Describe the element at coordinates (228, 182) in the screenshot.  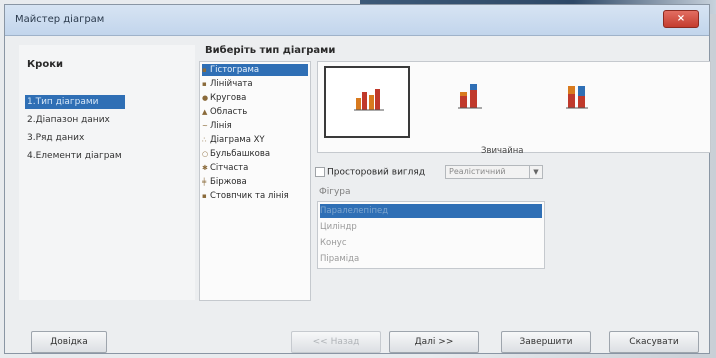
I see `chart-type-label: Біржова` at that location.